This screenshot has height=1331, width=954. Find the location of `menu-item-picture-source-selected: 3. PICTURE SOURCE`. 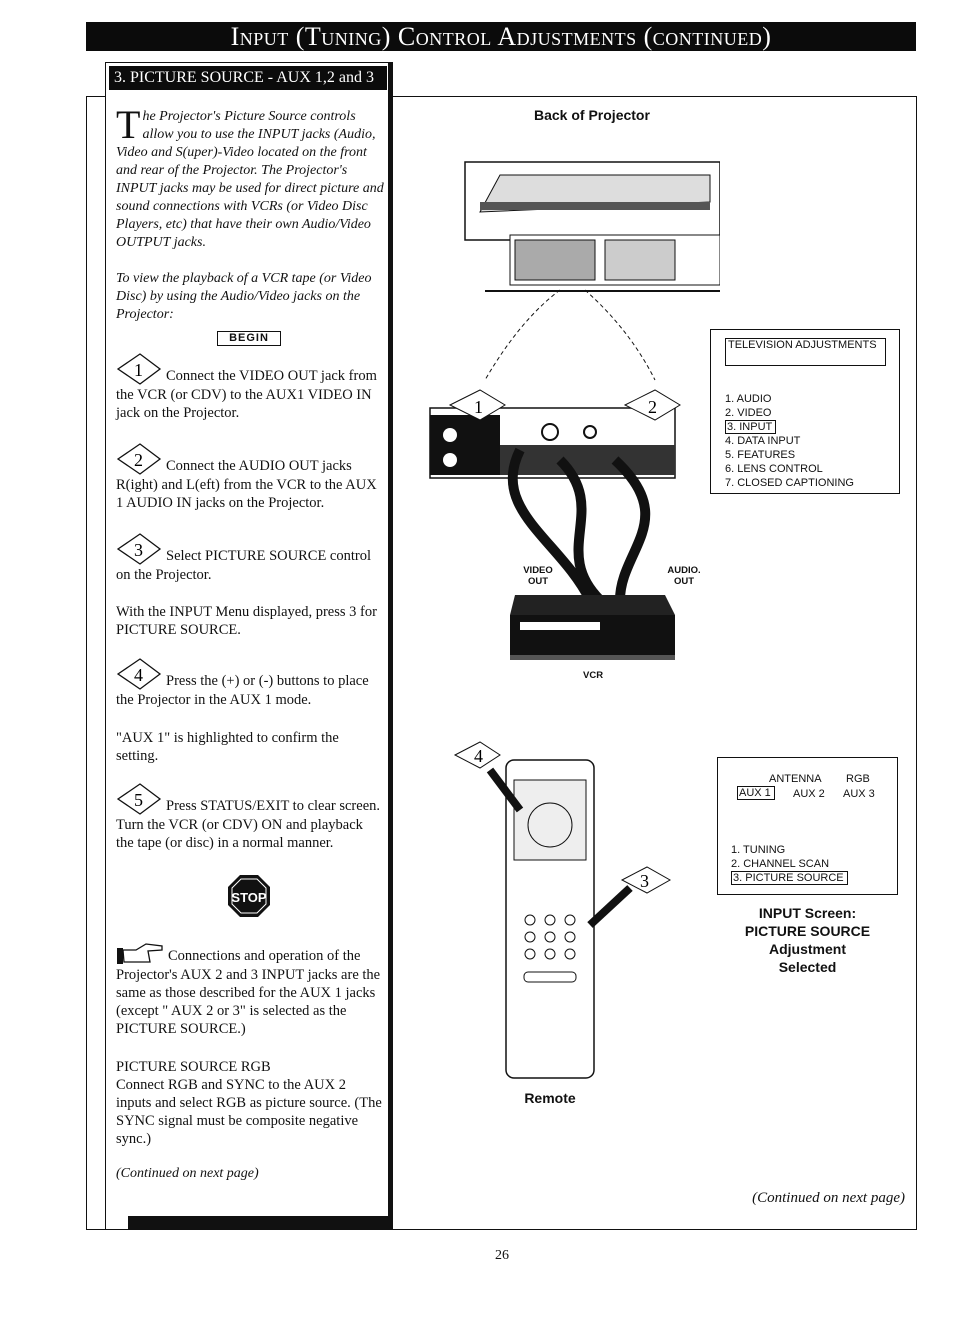

menu-item-picture-source-selected: 3. PICTURE SOURCE is located at coordinates (789, 878).